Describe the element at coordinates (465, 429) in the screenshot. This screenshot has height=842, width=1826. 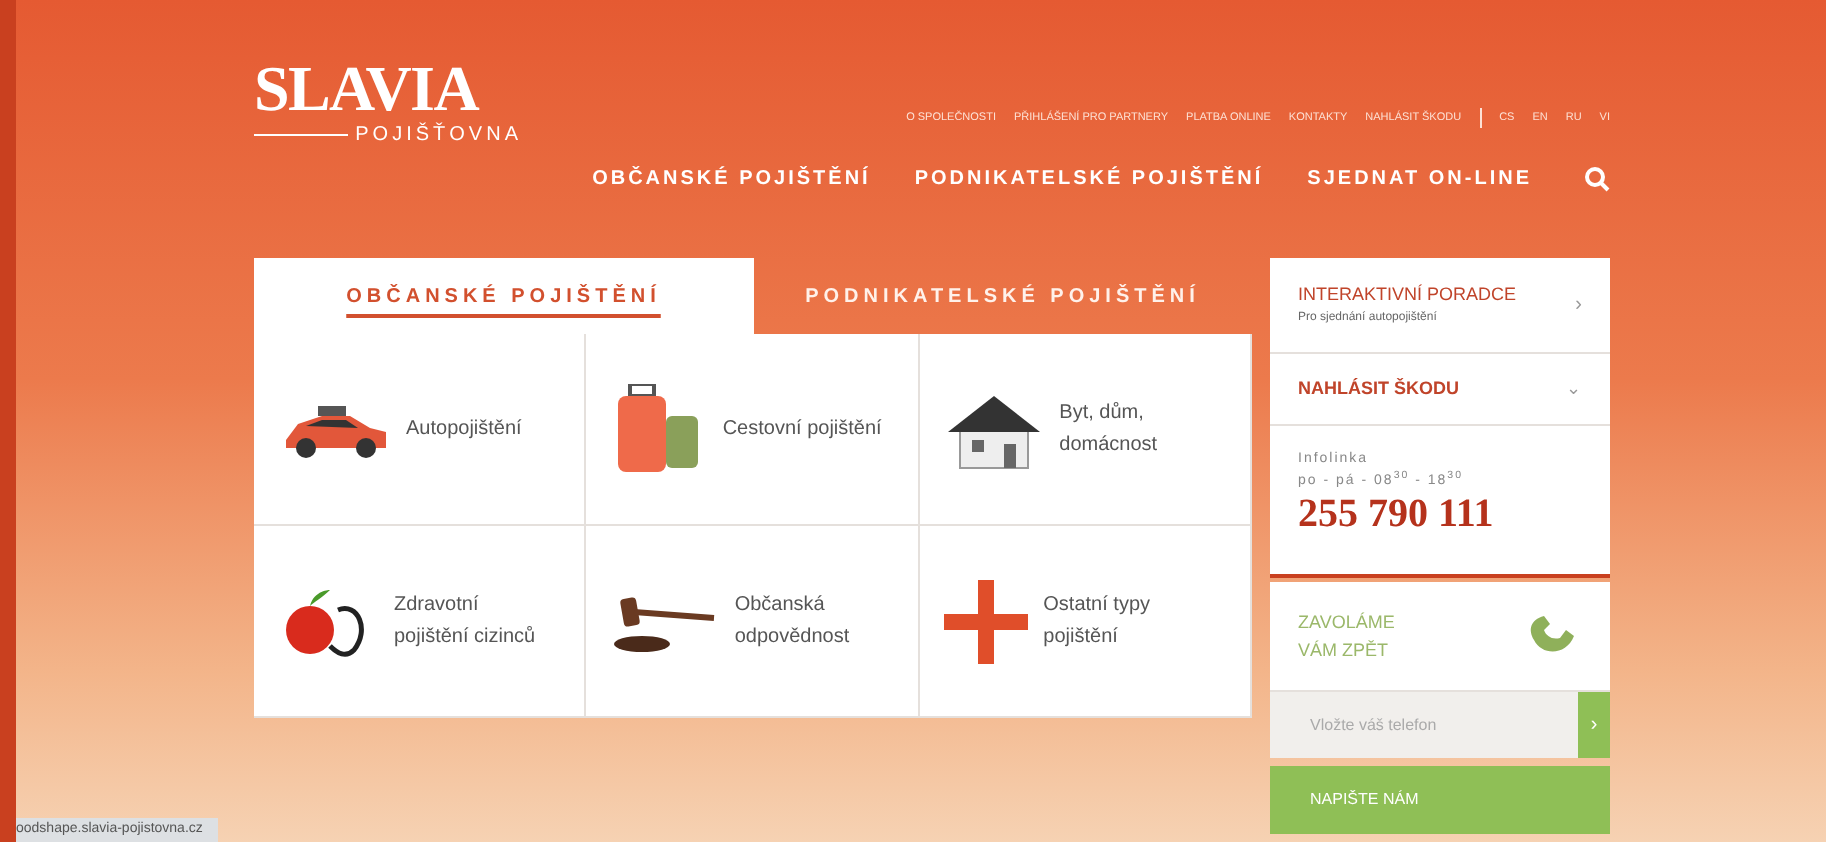
I see `product-label: Autopojištění` at that location.